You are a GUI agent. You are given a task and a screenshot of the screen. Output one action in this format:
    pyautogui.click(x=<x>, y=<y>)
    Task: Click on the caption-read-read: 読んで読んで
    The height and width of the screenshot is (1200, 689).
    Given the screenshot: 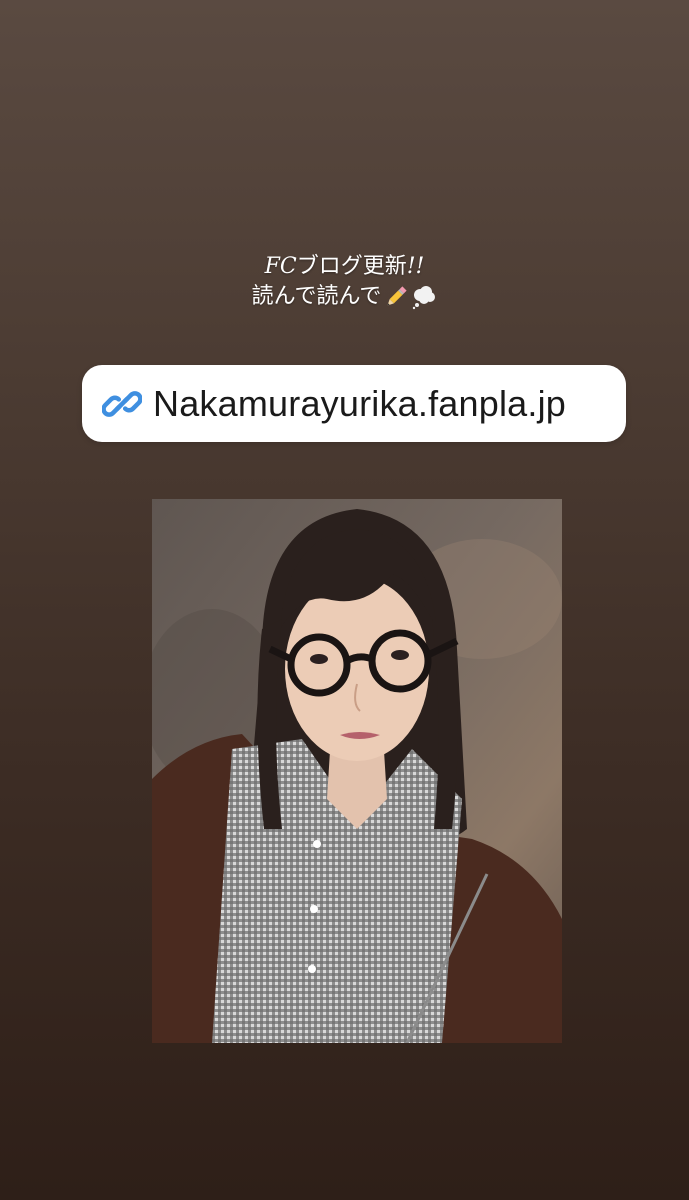 What is the action you would take?
    pyautogui.click(x=316, y=296)
    